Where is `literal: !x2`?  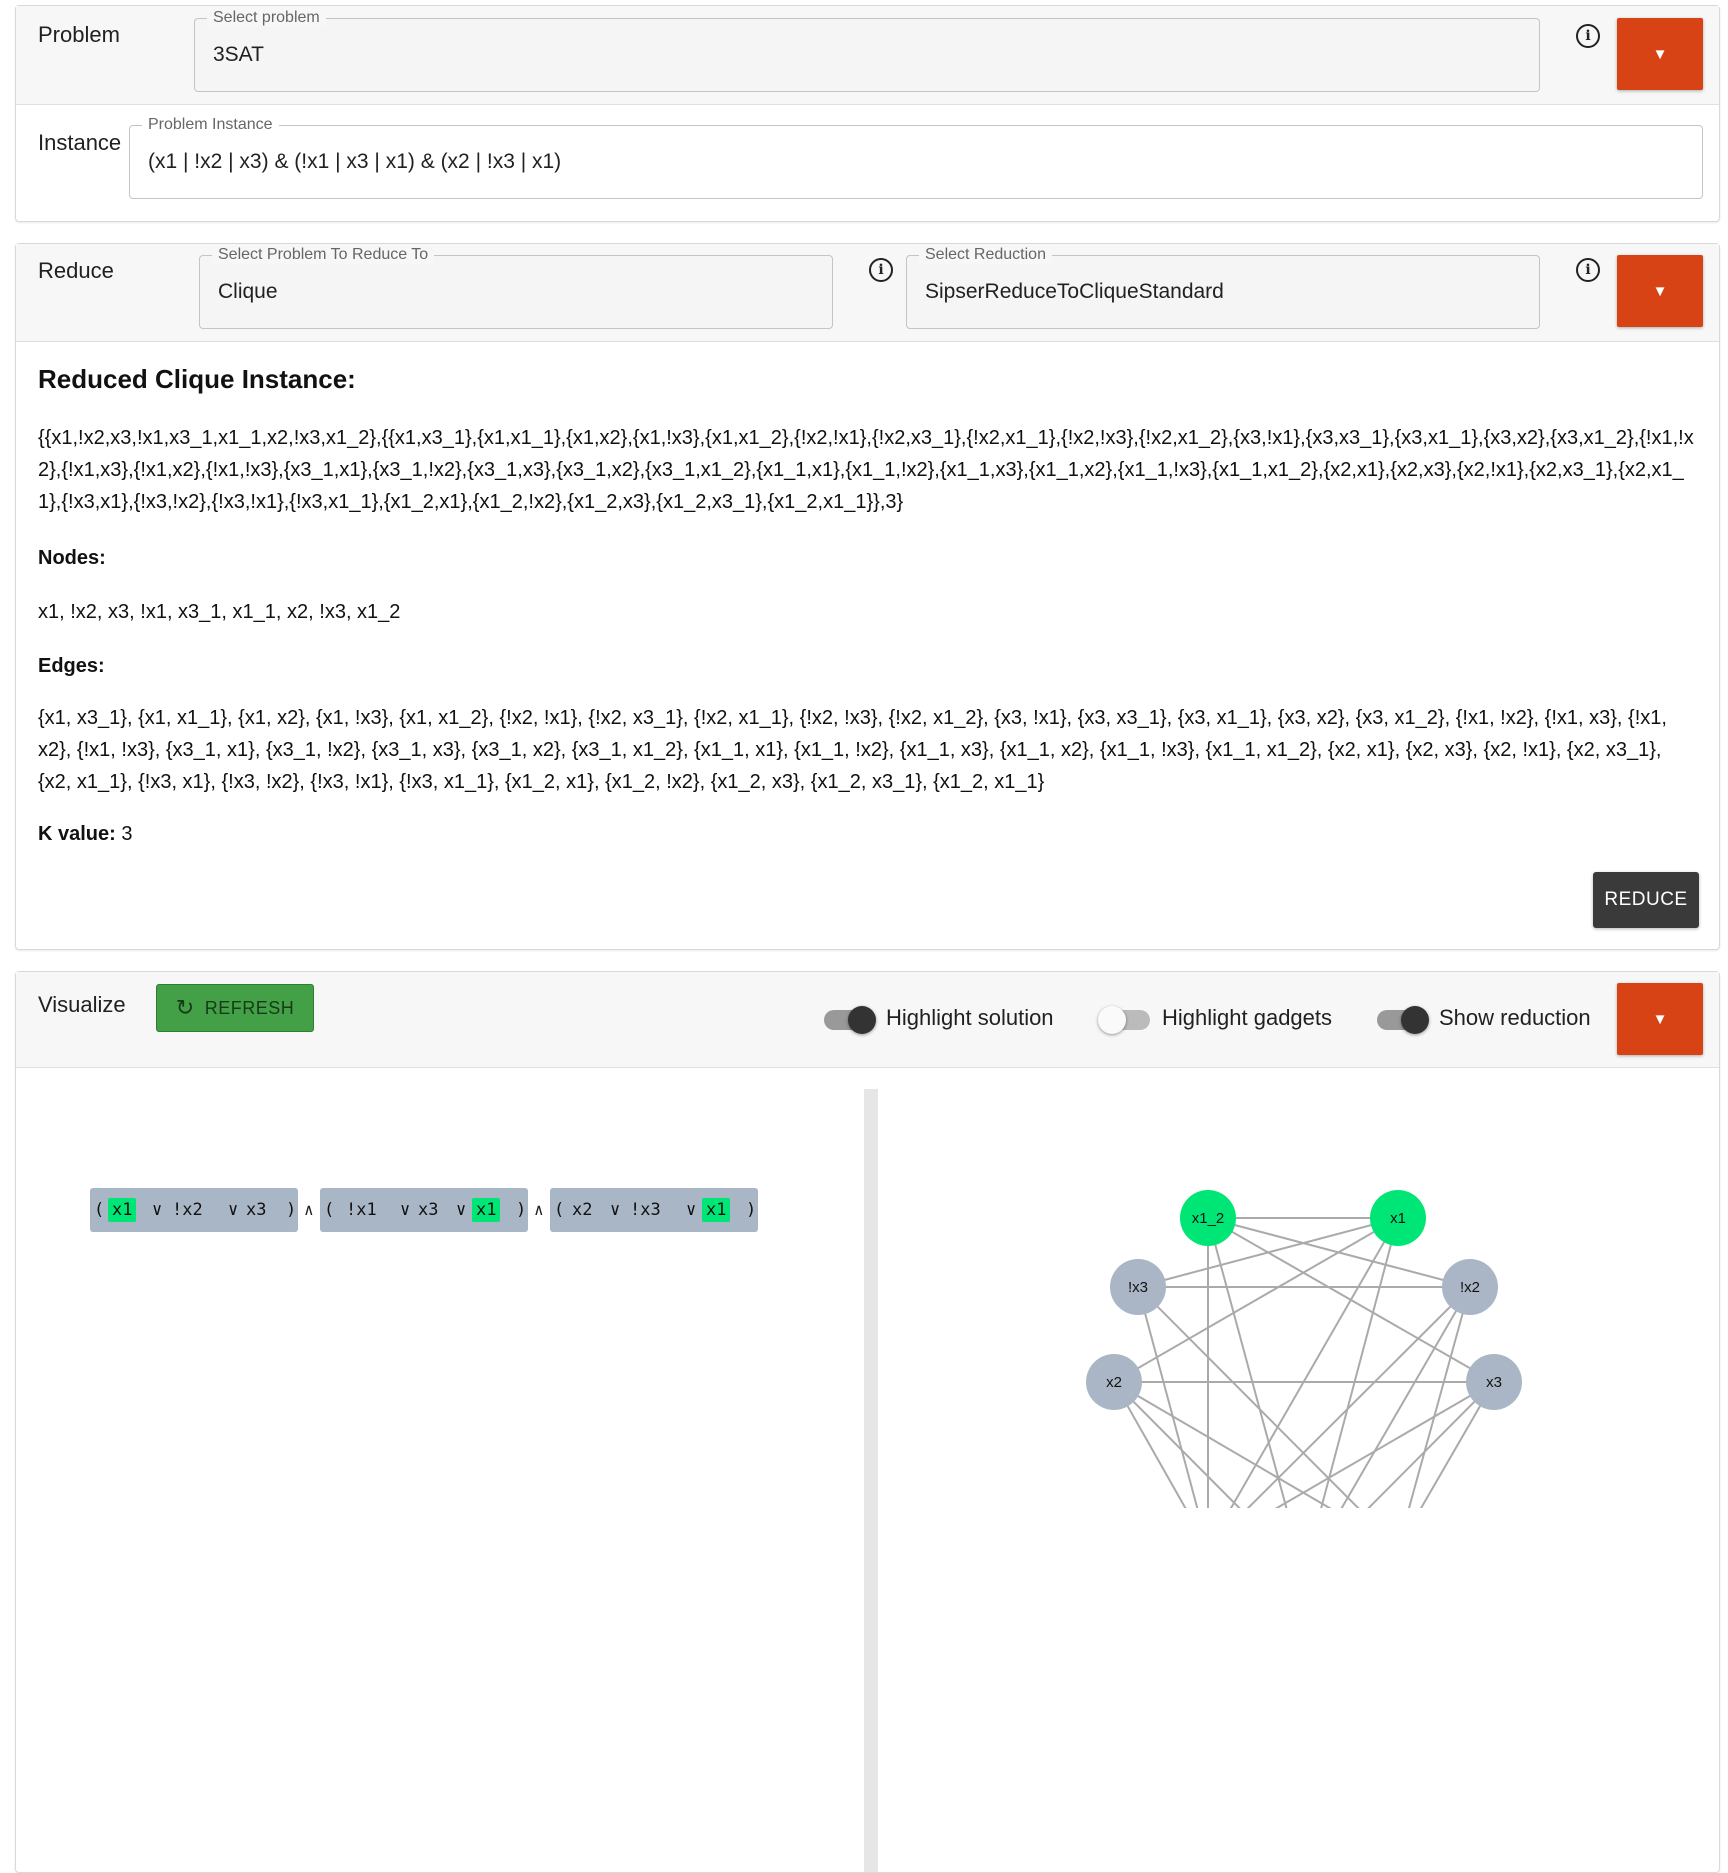 literal: !x2 is located at coordinates (187, 1210).